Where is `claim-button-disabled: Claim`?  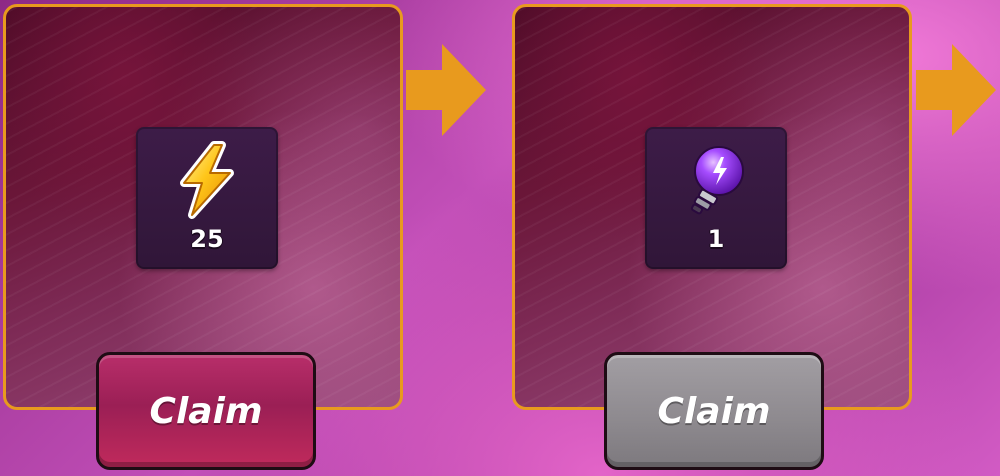
claim-button-disabled: Claim is located at coordinates (714, 411).